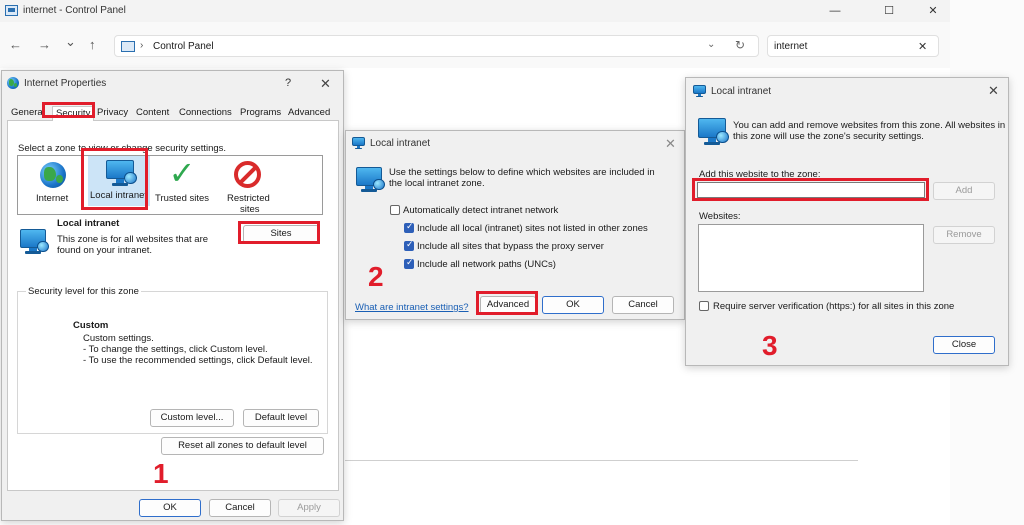 This screenshot has width=1024, height=525. Describe the element at coordinates (704, 306) in the screenshot. I see `require-https-checkbox` at that location.